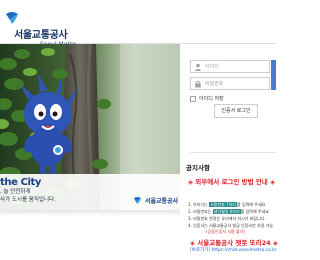 The height and width of the screenshot is (260, 320). What do you see at coordinates (273, 75) in the screenshot?
I see `login-button` at bounding box center [273, 75].